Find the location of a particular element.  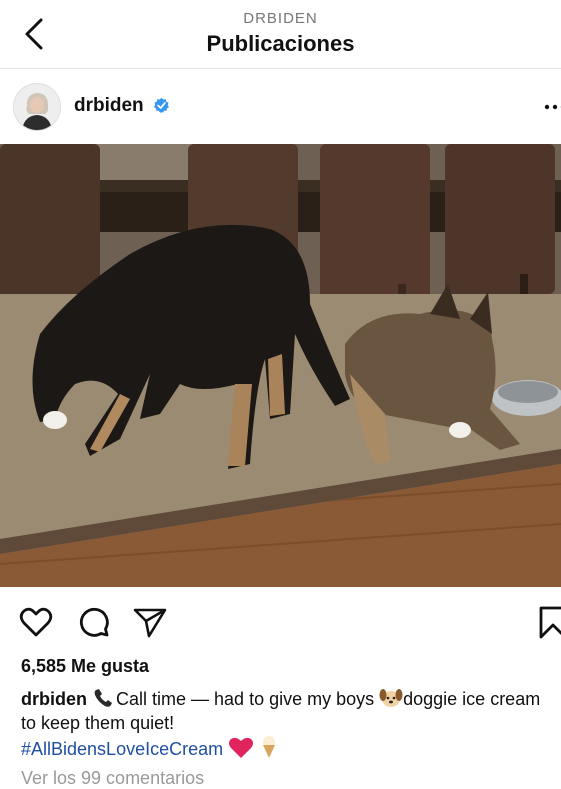

heart-outline-icon is located at coordinates (36, 622).